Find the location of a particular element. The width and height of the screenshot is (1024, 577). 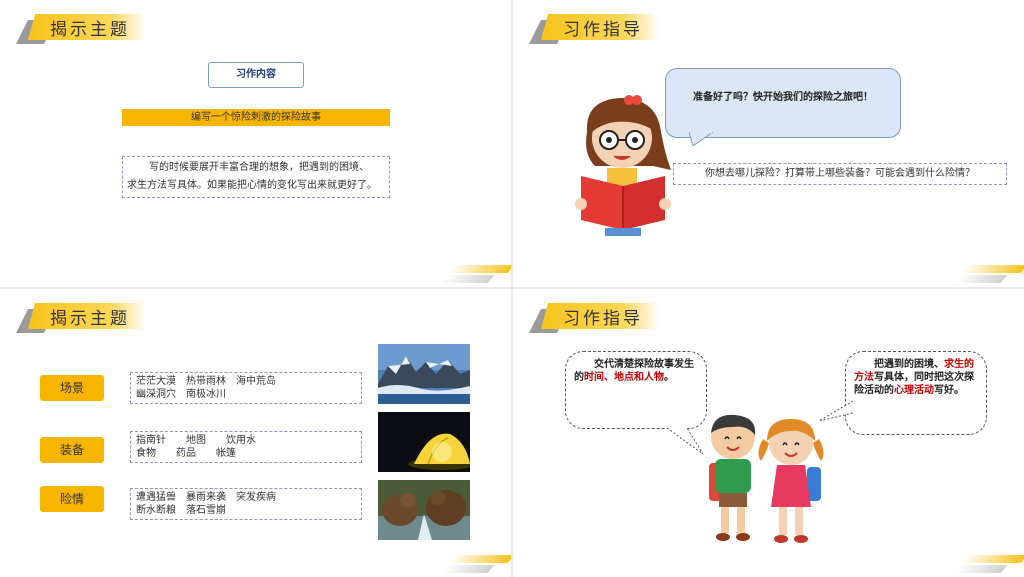

left-cloud-emphasis: 时间、地点和人物 is located at coordinates (624, 377).